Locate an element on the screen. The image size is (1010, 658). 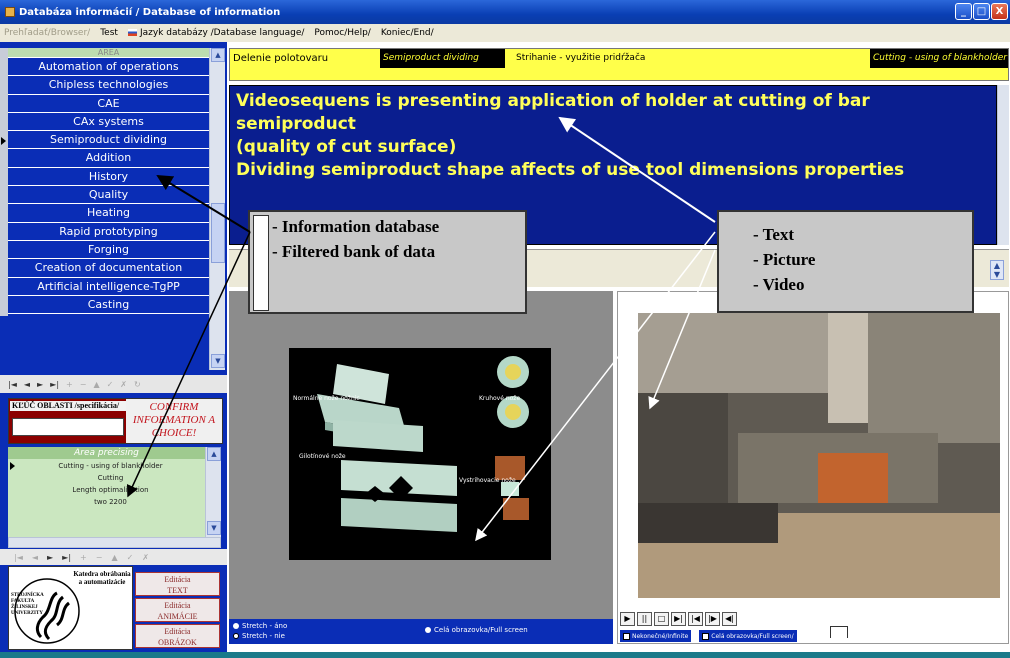
app-icon is located at coordinates (10, 12).